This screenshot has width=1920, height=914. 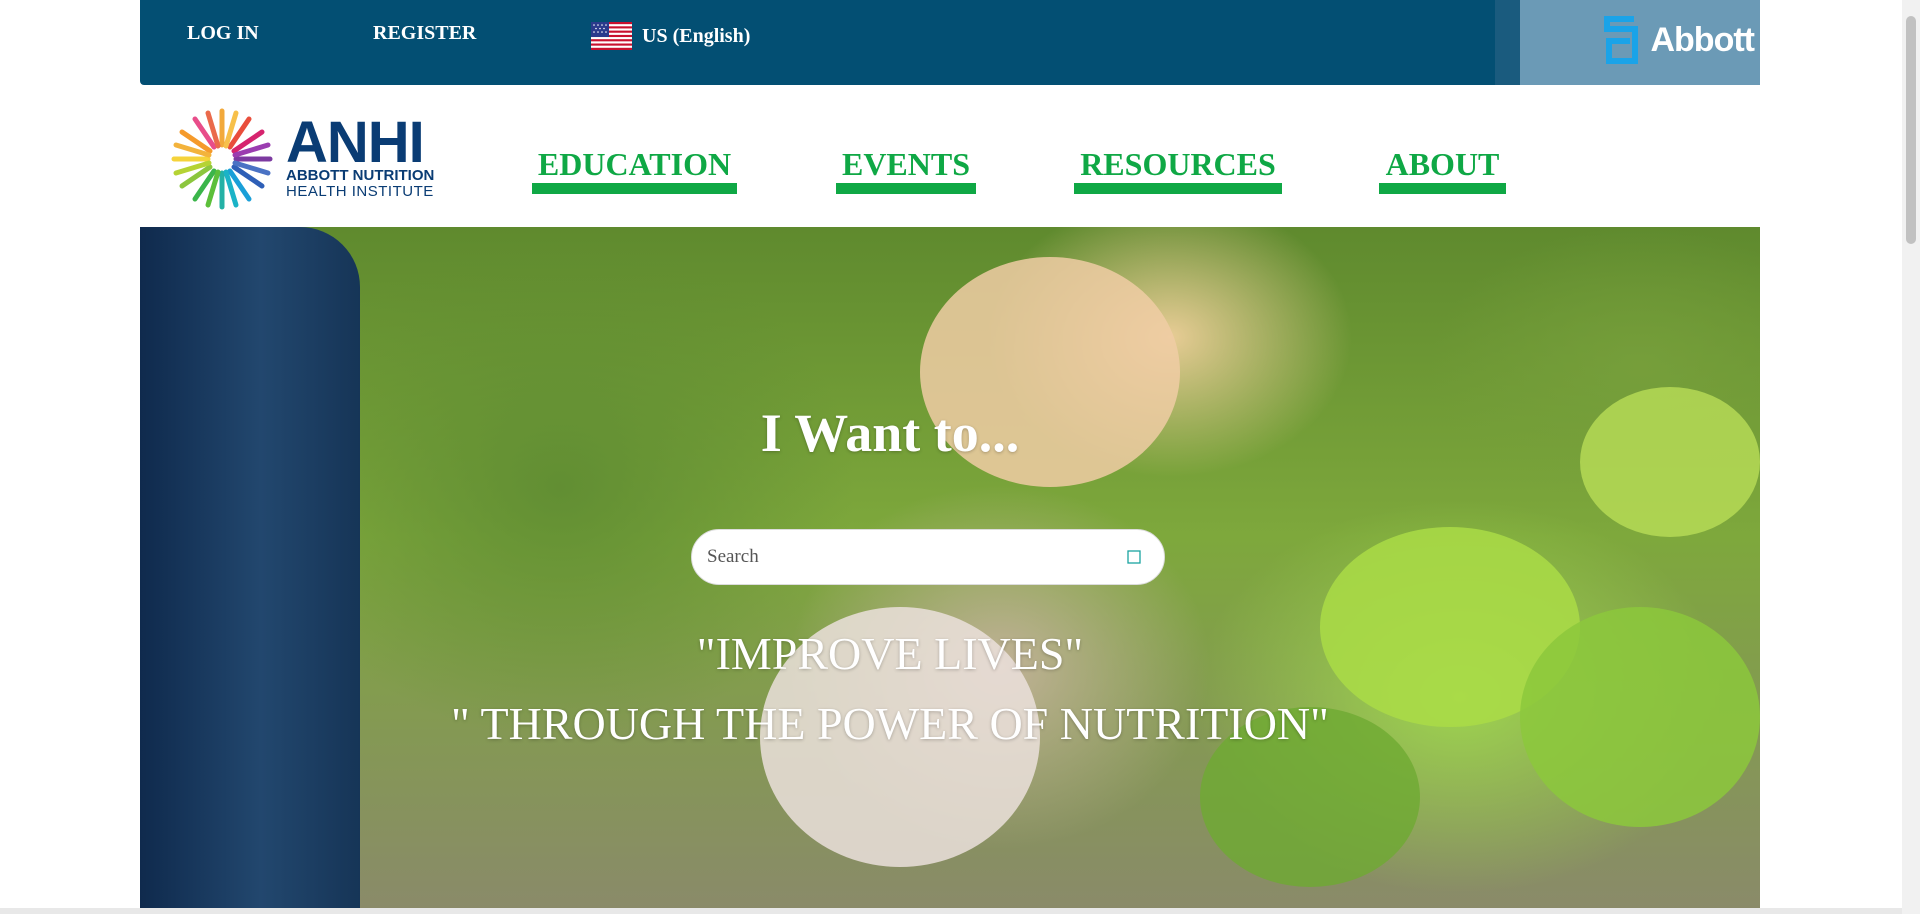 I want to click on nav-education-label: EDUCATION, so click(x=634, y=164).